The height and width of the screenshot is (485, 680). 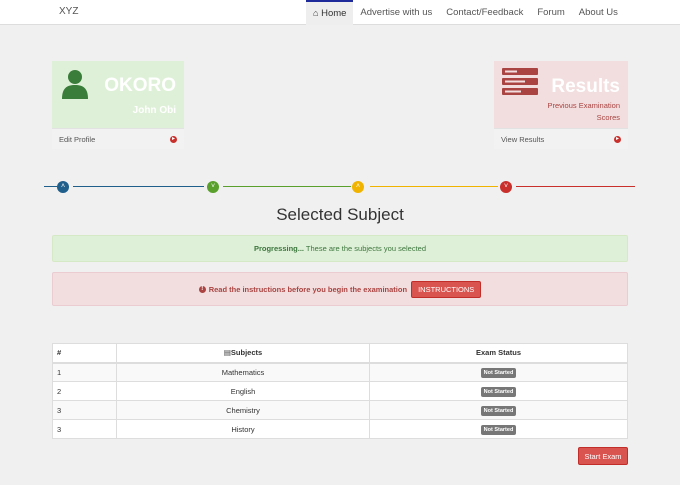 I want to click on progress-text: These are the subjects you selected, so click(x=365, y=248).